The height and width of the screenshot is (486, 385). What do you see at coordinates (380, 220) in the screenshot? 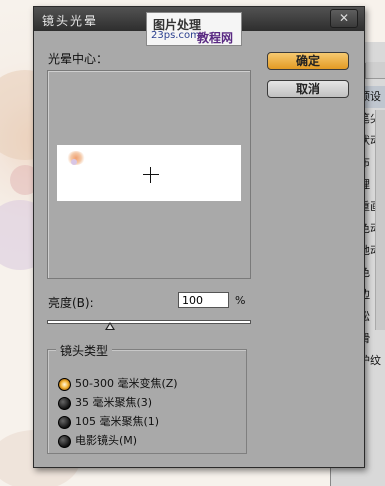
I see `panel-scrollbar` at bounding box center [380, 220].